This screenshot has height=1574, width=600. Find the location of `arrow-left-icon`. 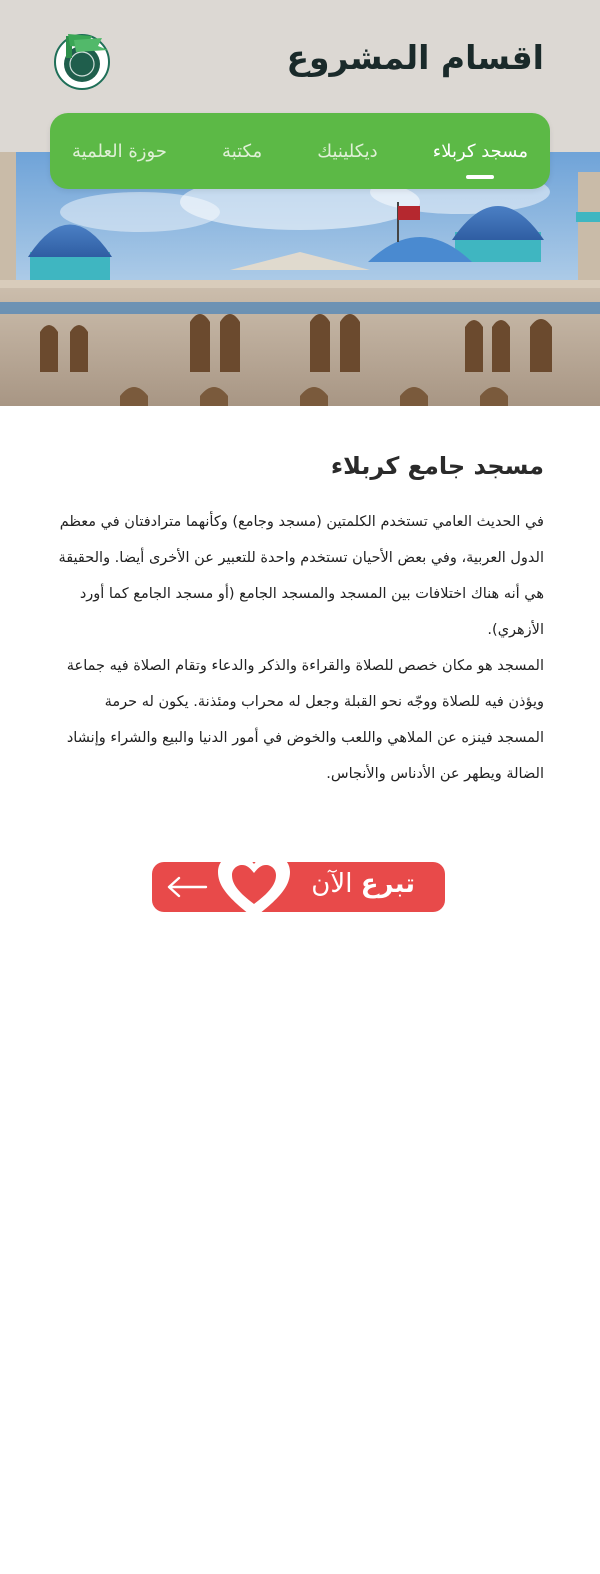

arrow-left-icon is located at coordinates (187, 887).